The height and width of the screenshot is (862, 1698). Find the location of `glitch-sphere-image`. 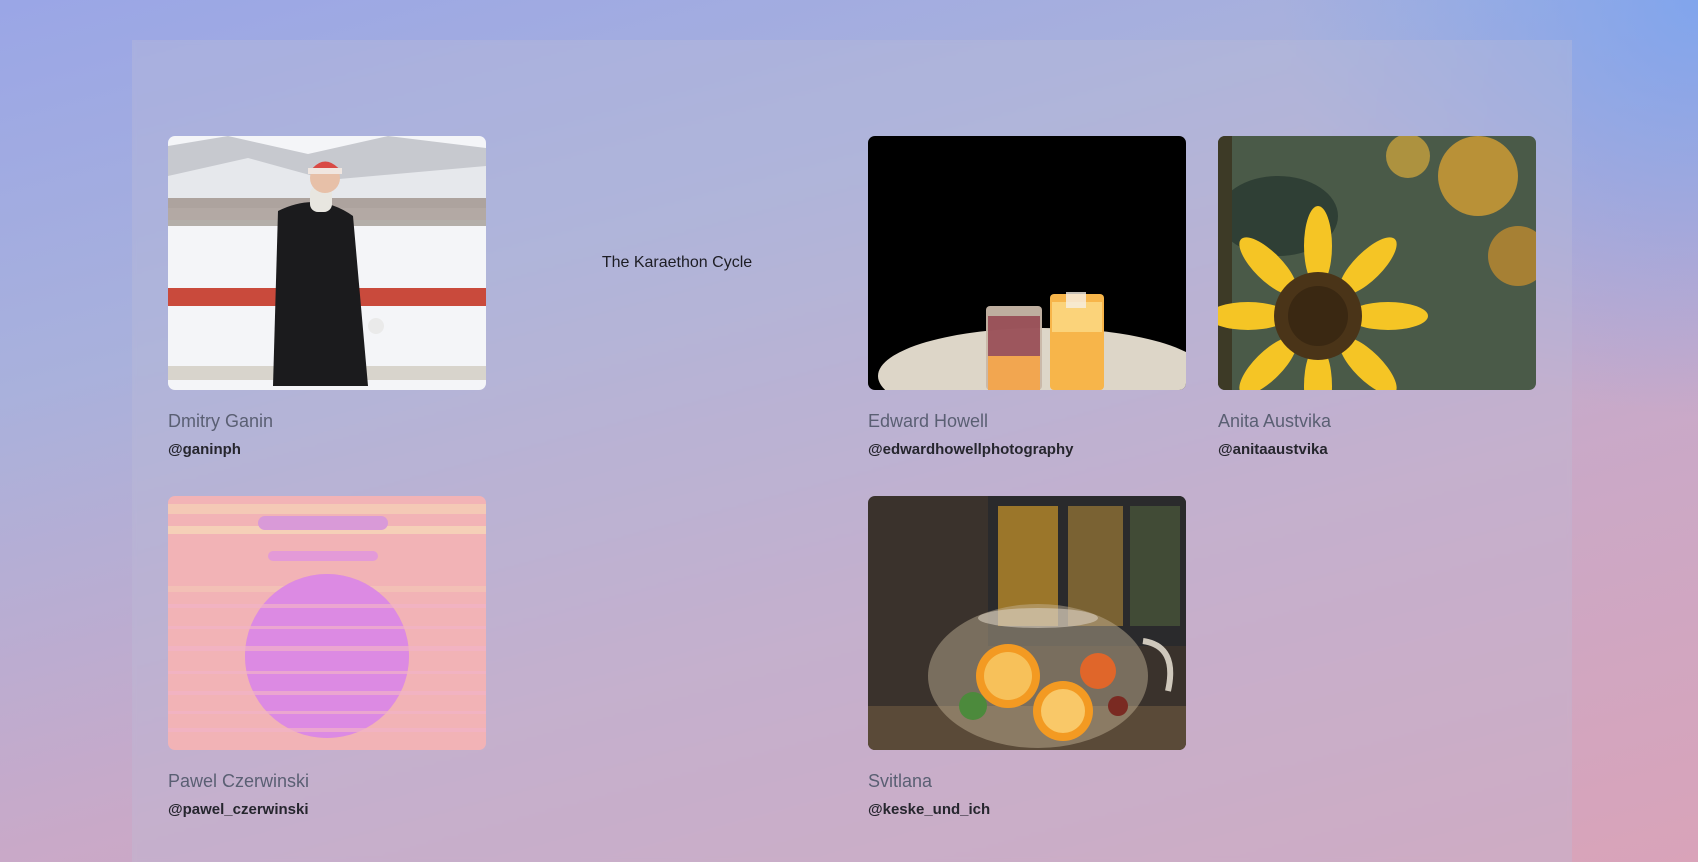

glitch-sphere-image is located at coordinates (327, 623).